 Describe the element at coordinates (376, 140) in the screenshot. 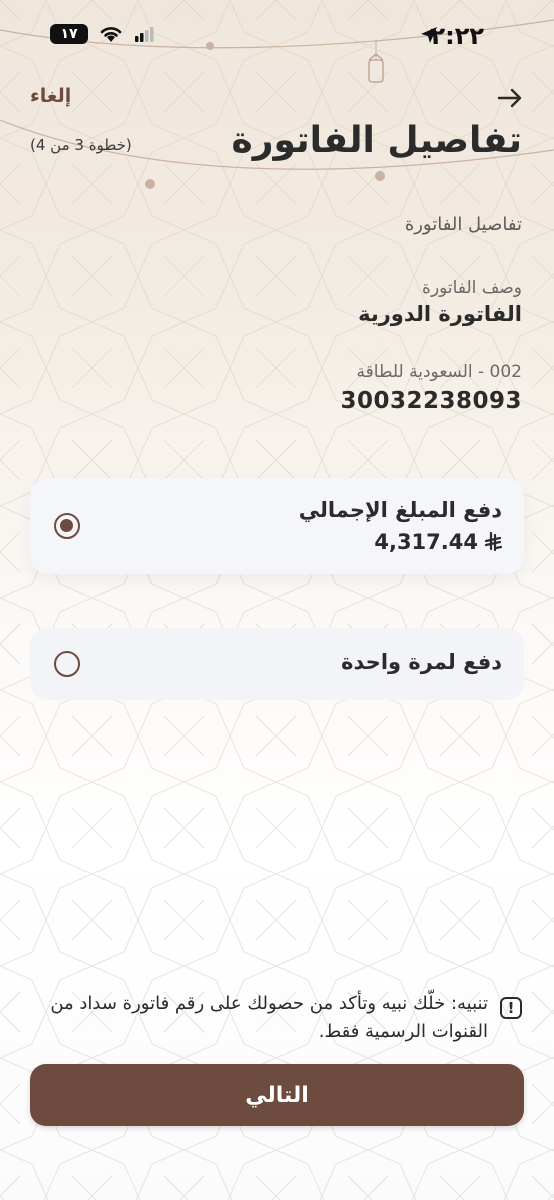

I see `page-title: تفاصيل الفاتورة` at that location.